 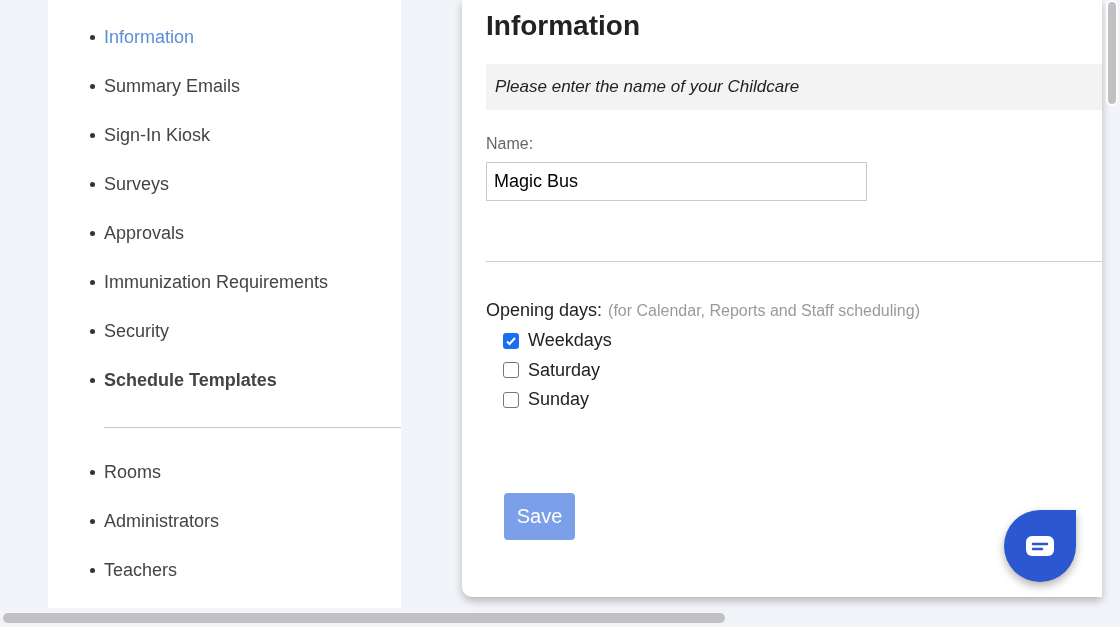 What do you see at coordinates (141, 570) in the screenshot?
I see `sidebar-link: Teachers` at bounding box center [141, 570].